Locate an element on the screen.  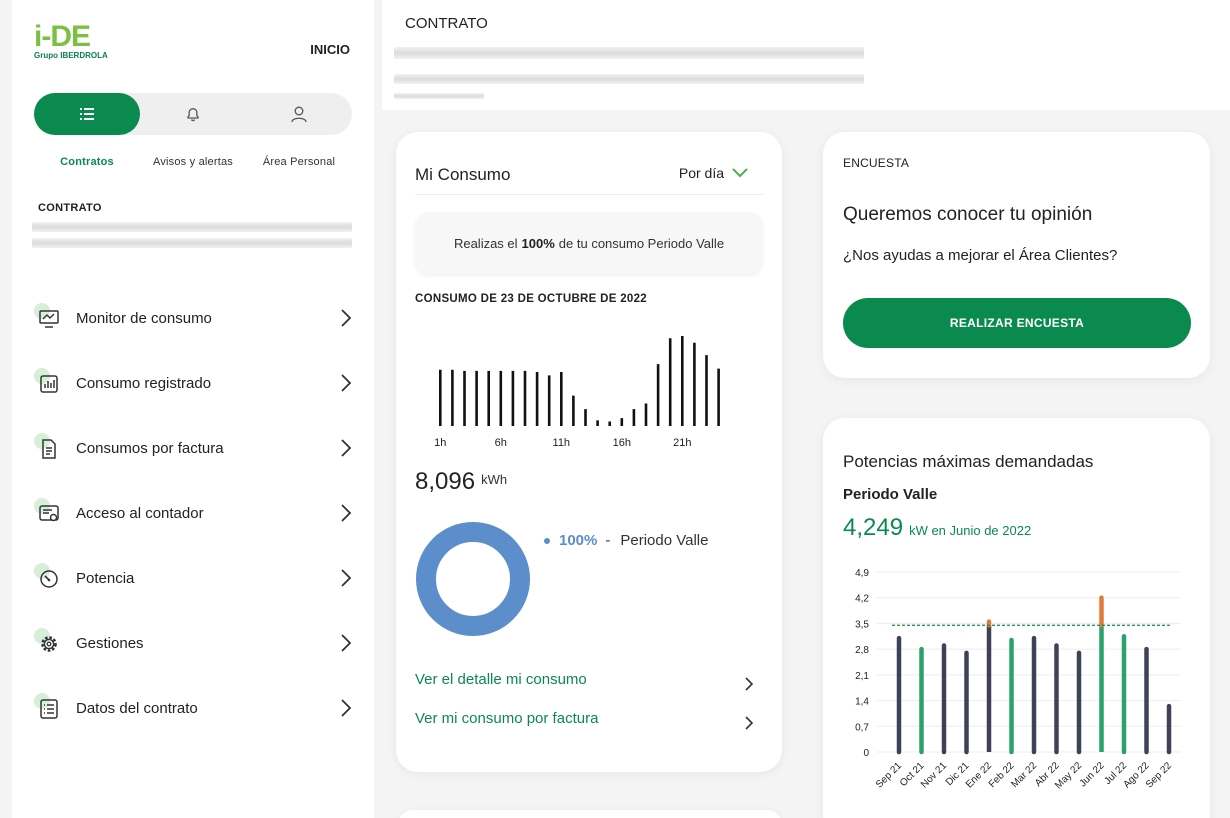
bell-icon is located at coordinates (193, 115).